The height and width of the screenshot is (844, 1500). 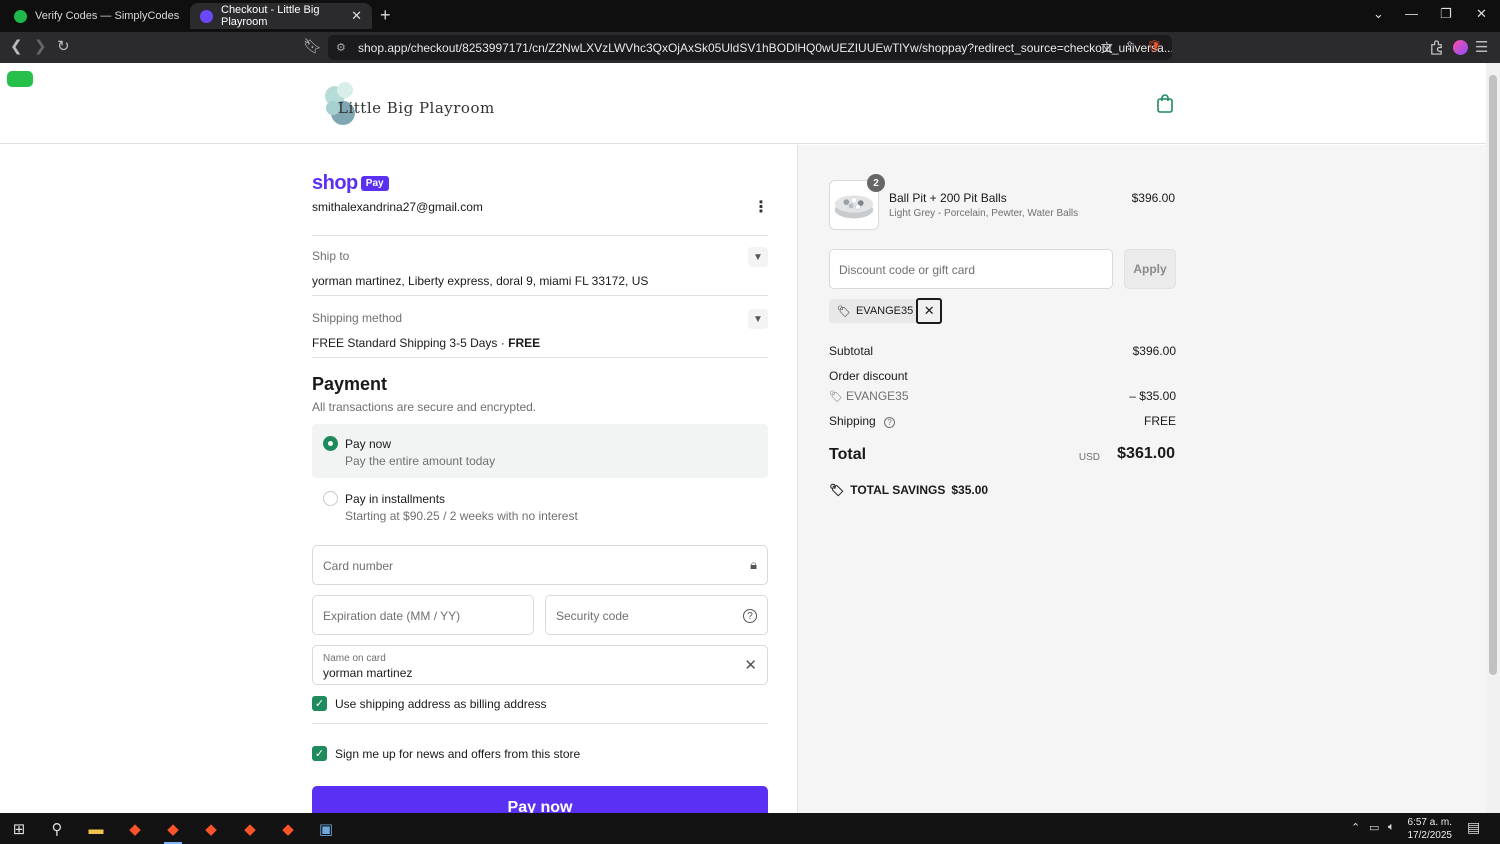 I want to click on volume-icon: 🔈︎, so click(x=1391, y=827).